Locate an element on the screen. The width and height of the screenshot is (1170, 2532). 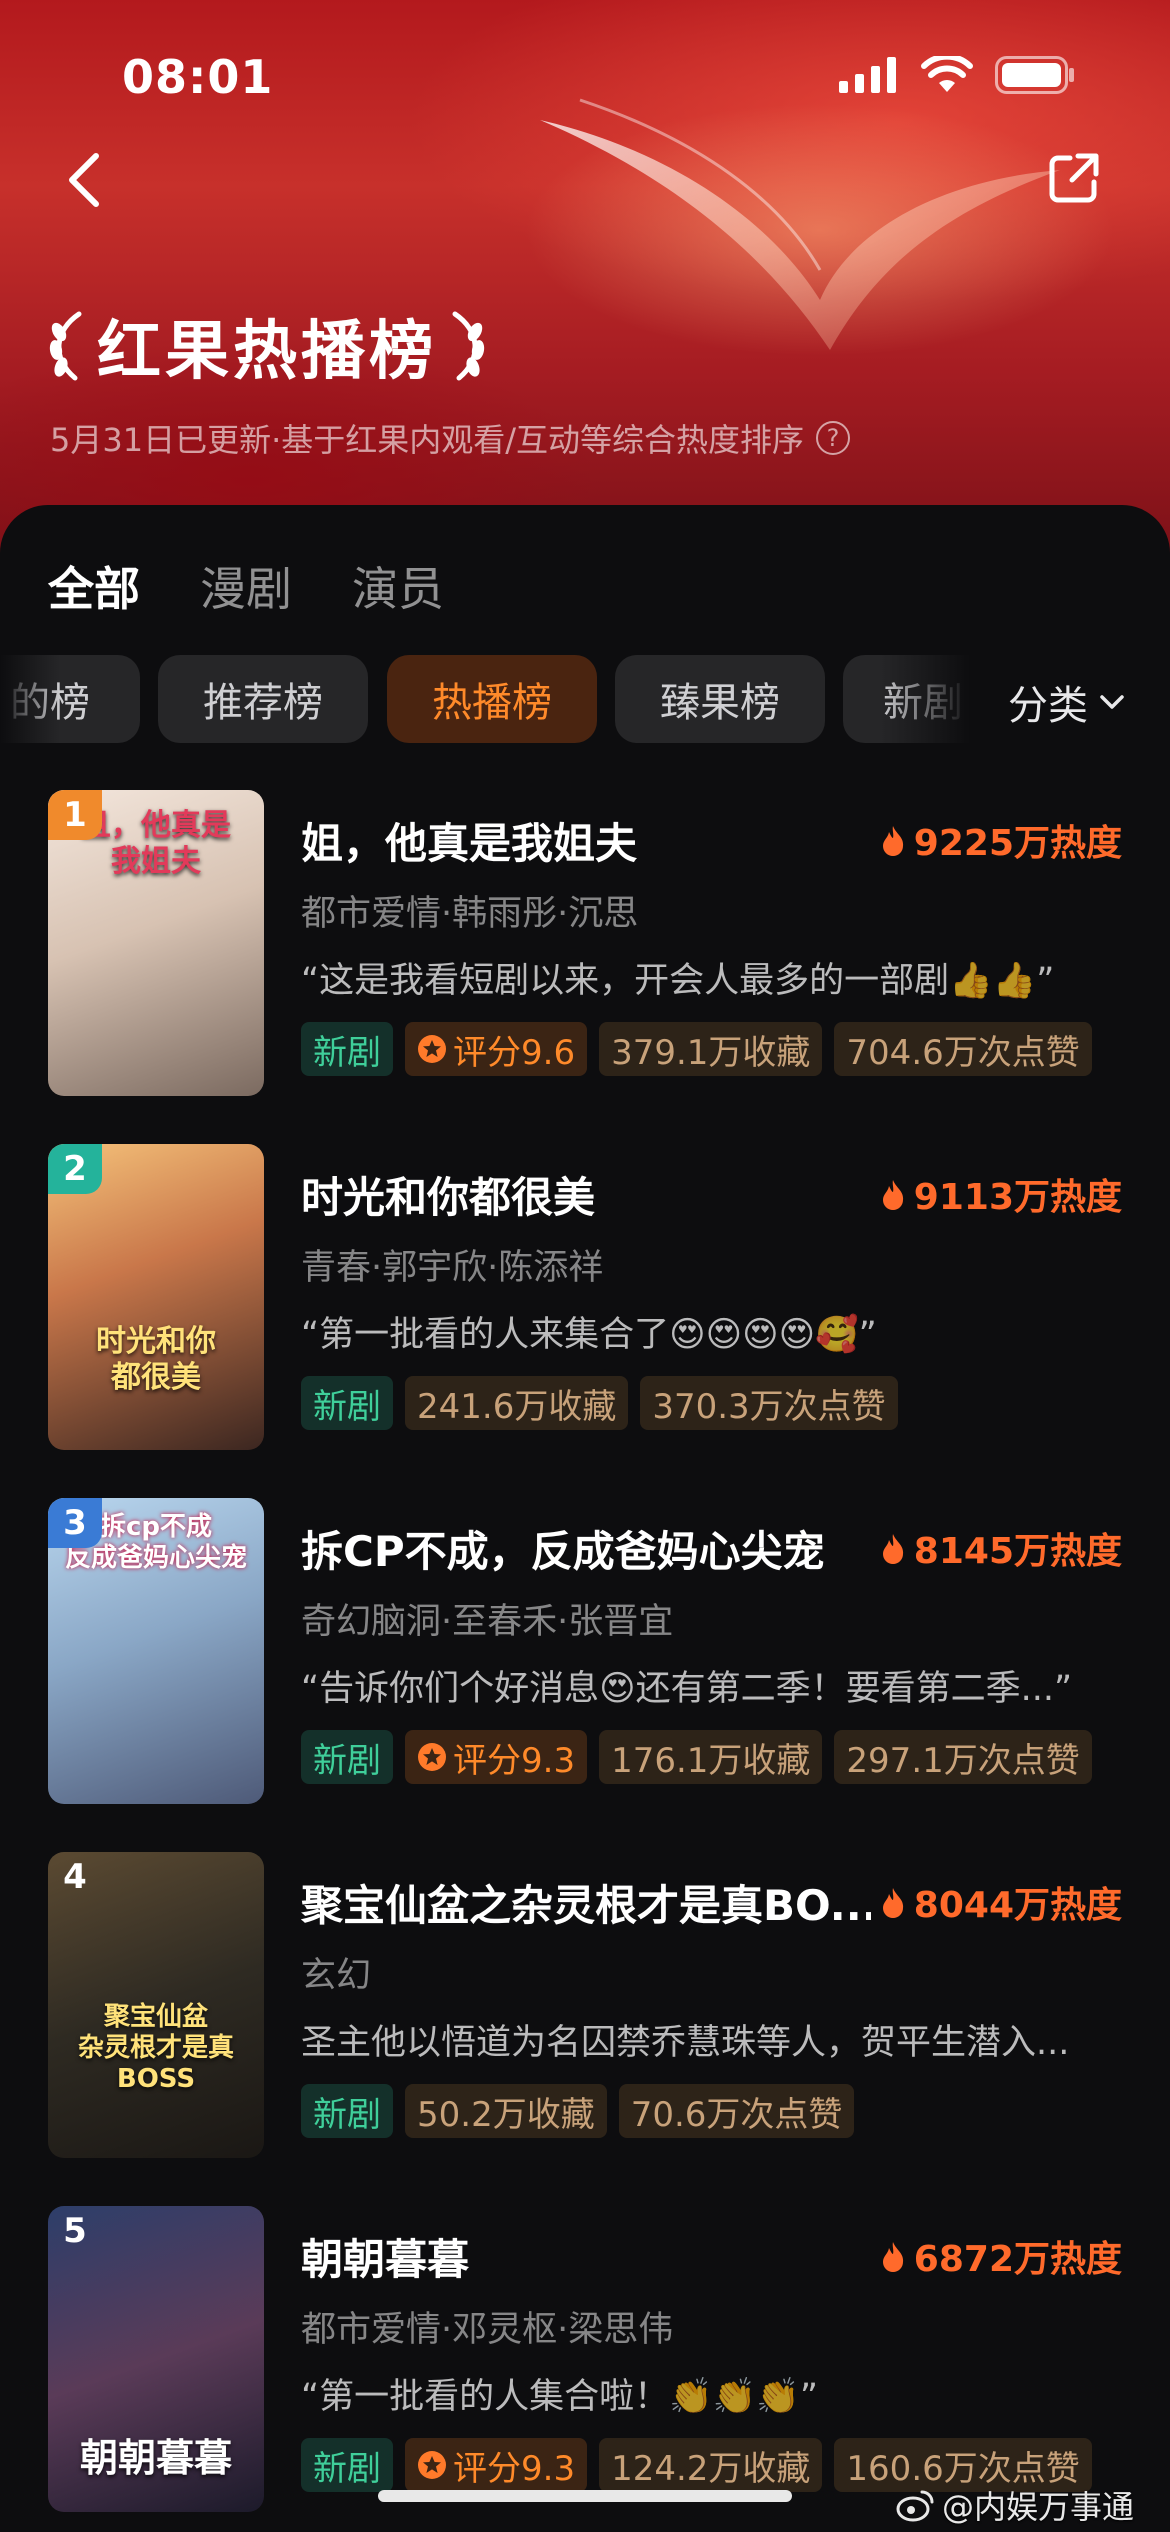
watermark: @内娱万事通 is located at coordinates (1015, 2505).